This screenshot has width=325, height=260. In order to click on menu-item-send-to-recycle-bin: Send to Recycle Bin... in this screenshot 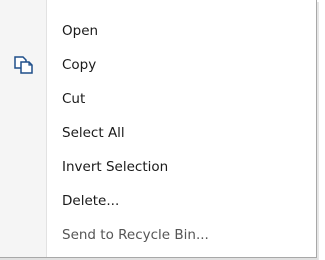, I will do `click(158, 234)`.